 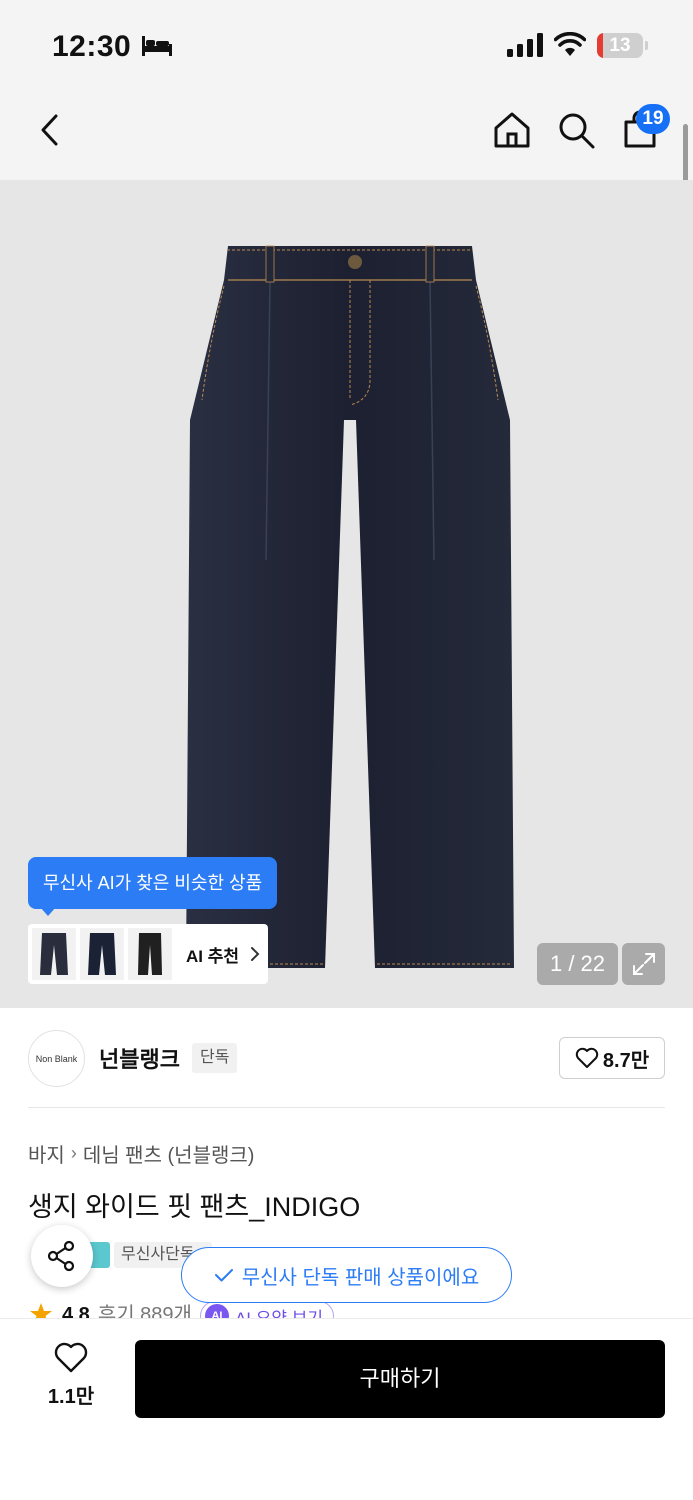 I want to click on ai-recommend-card: AI 추천, so click(x=148, y=954).